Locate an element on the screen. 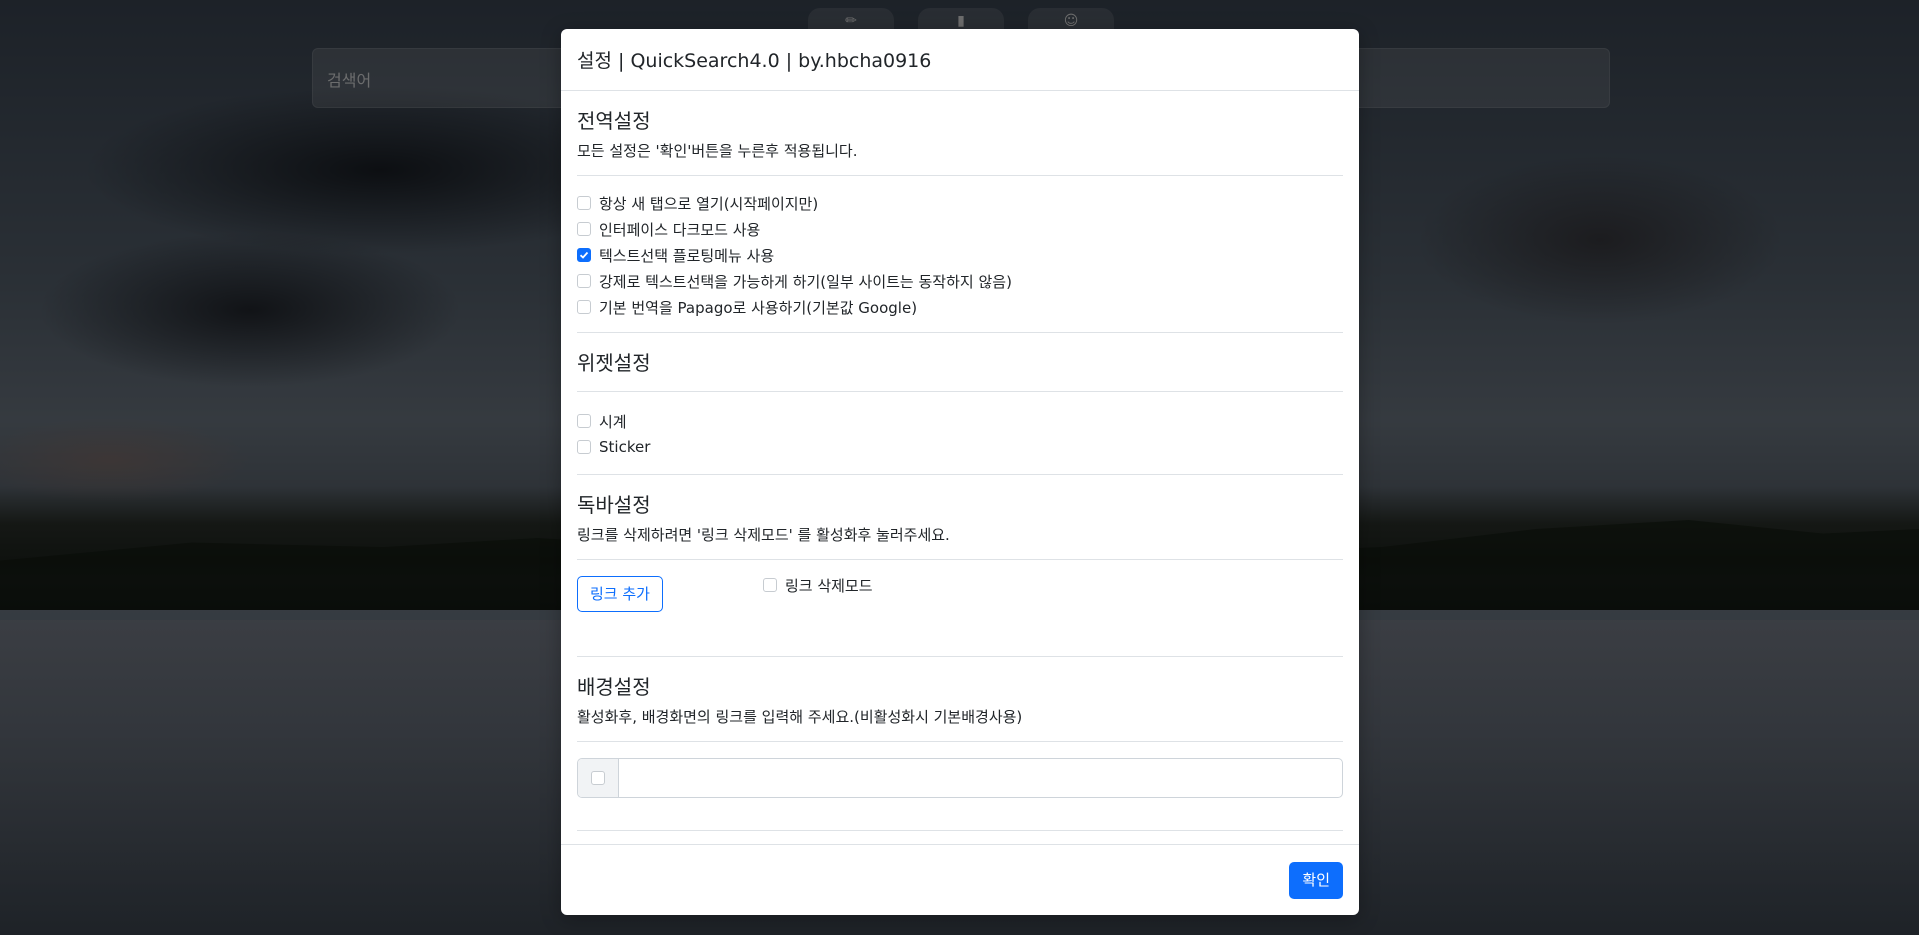 The width and height of the screenshot is (1919, 935). force-select-label: 강제로 텍스트선택을 가능하게 하기(일부 사이트는 동작하지 않음) is located at coordinates (805, 281).